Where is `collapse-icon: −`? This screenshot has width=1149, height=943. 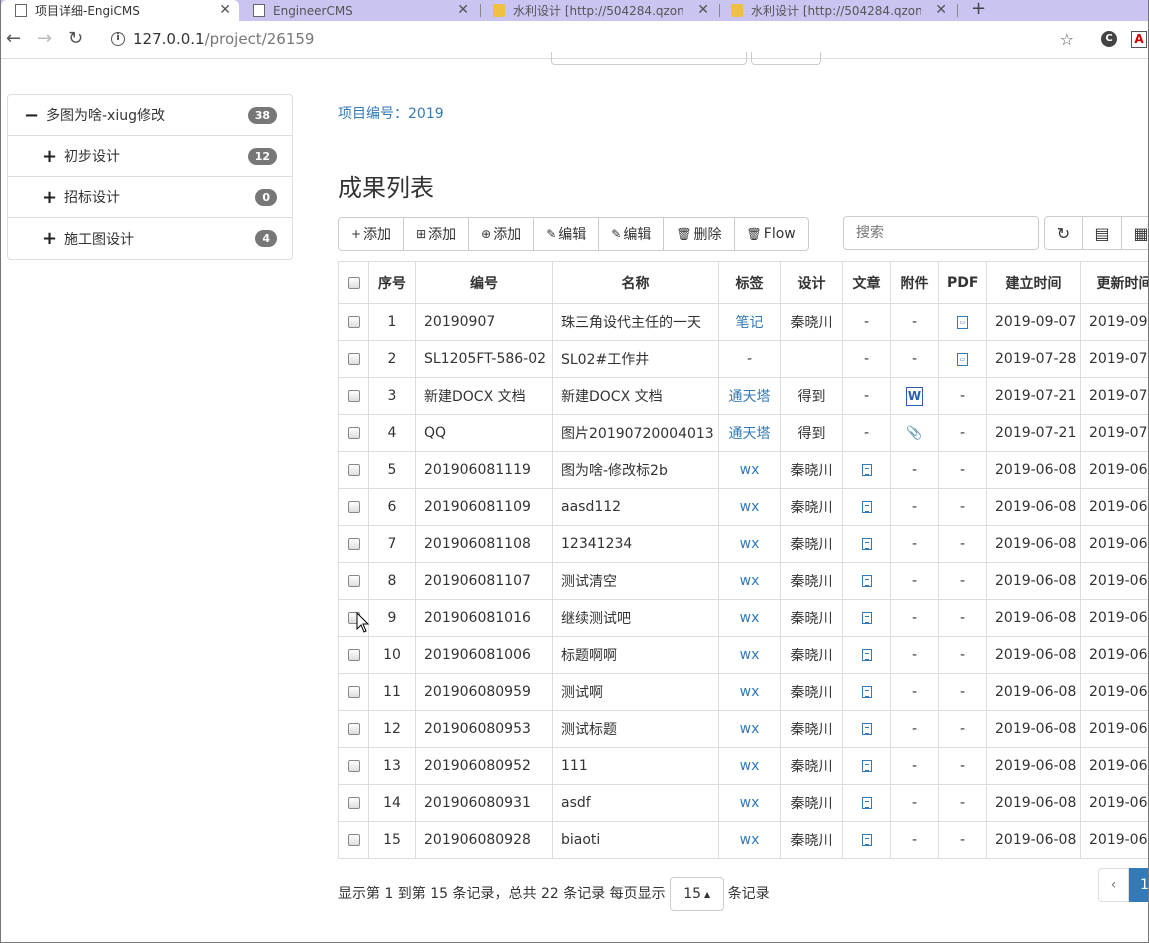 collapse-icon: − is located at coordinates (31, 115).